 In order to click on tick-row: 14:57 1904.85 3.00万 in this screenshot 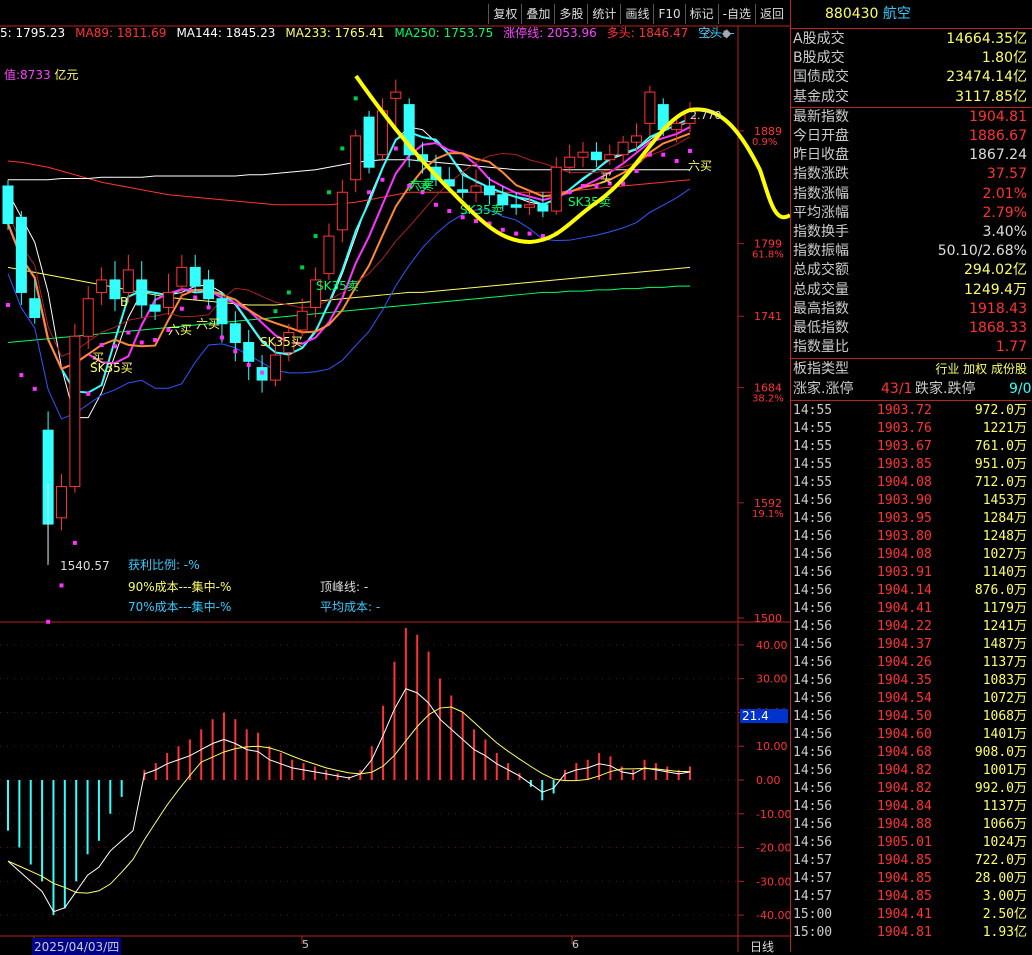, I will do `click(911, 897)`.